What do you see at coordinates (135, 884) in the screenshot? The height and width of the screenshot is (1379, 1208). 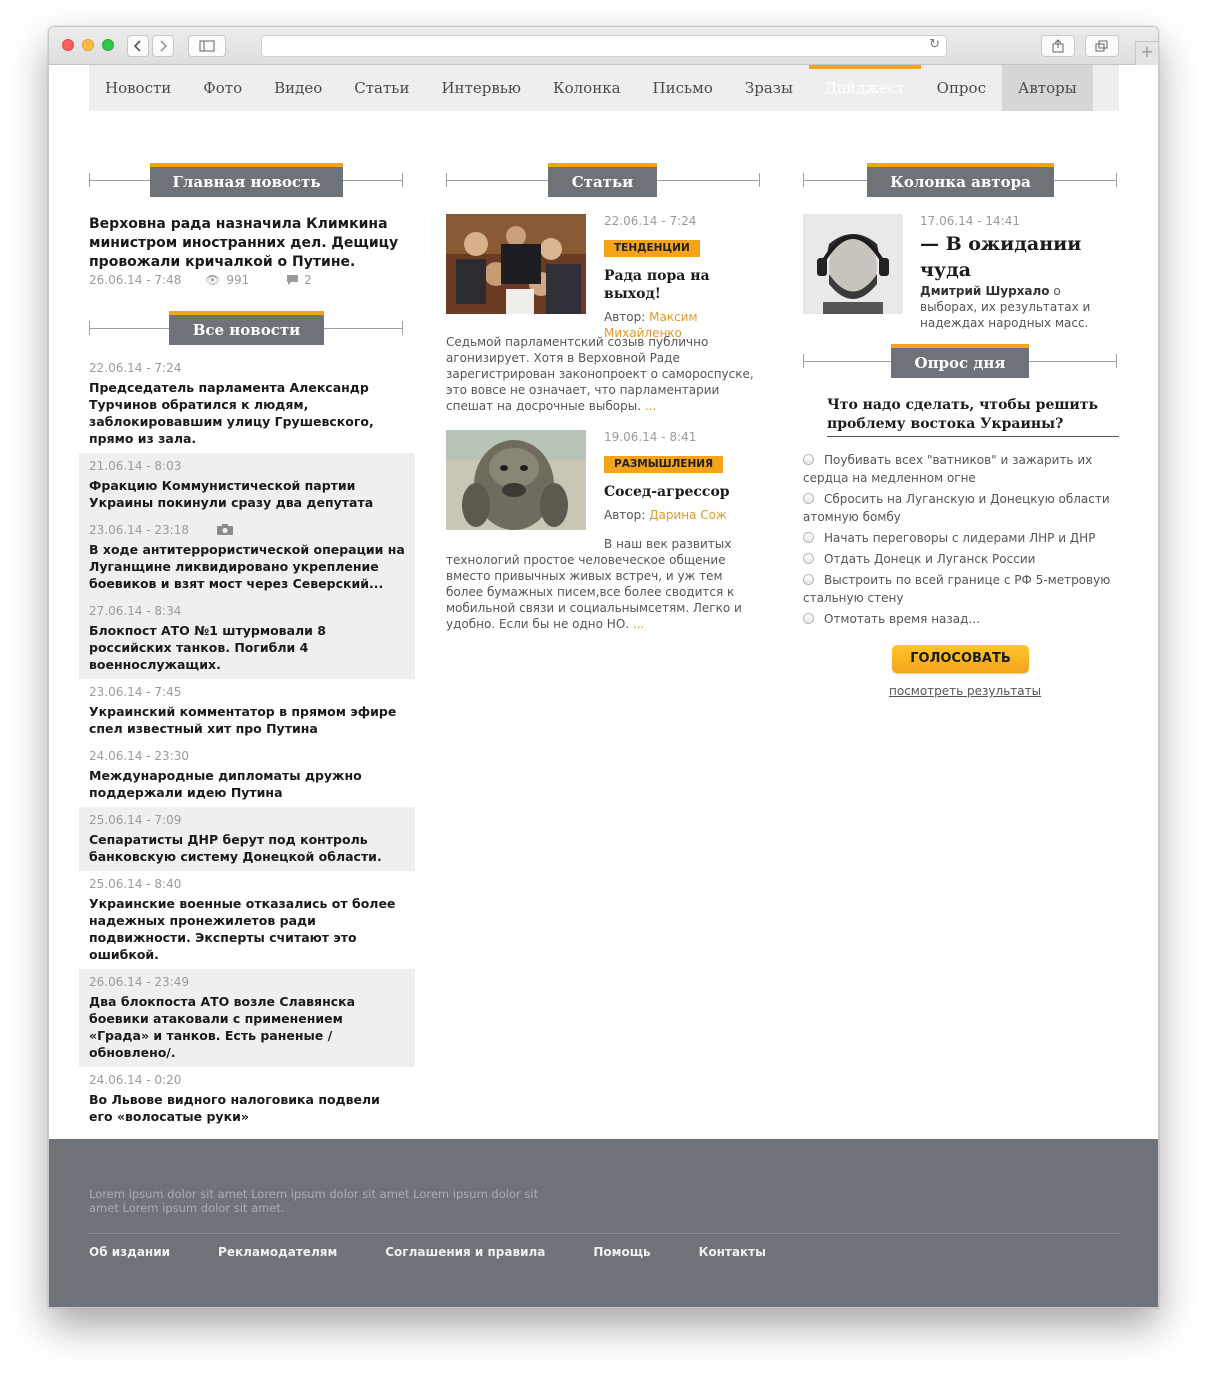 I see `news-date: 25.06.14 - 8:40` at bounding box center [135, 884].